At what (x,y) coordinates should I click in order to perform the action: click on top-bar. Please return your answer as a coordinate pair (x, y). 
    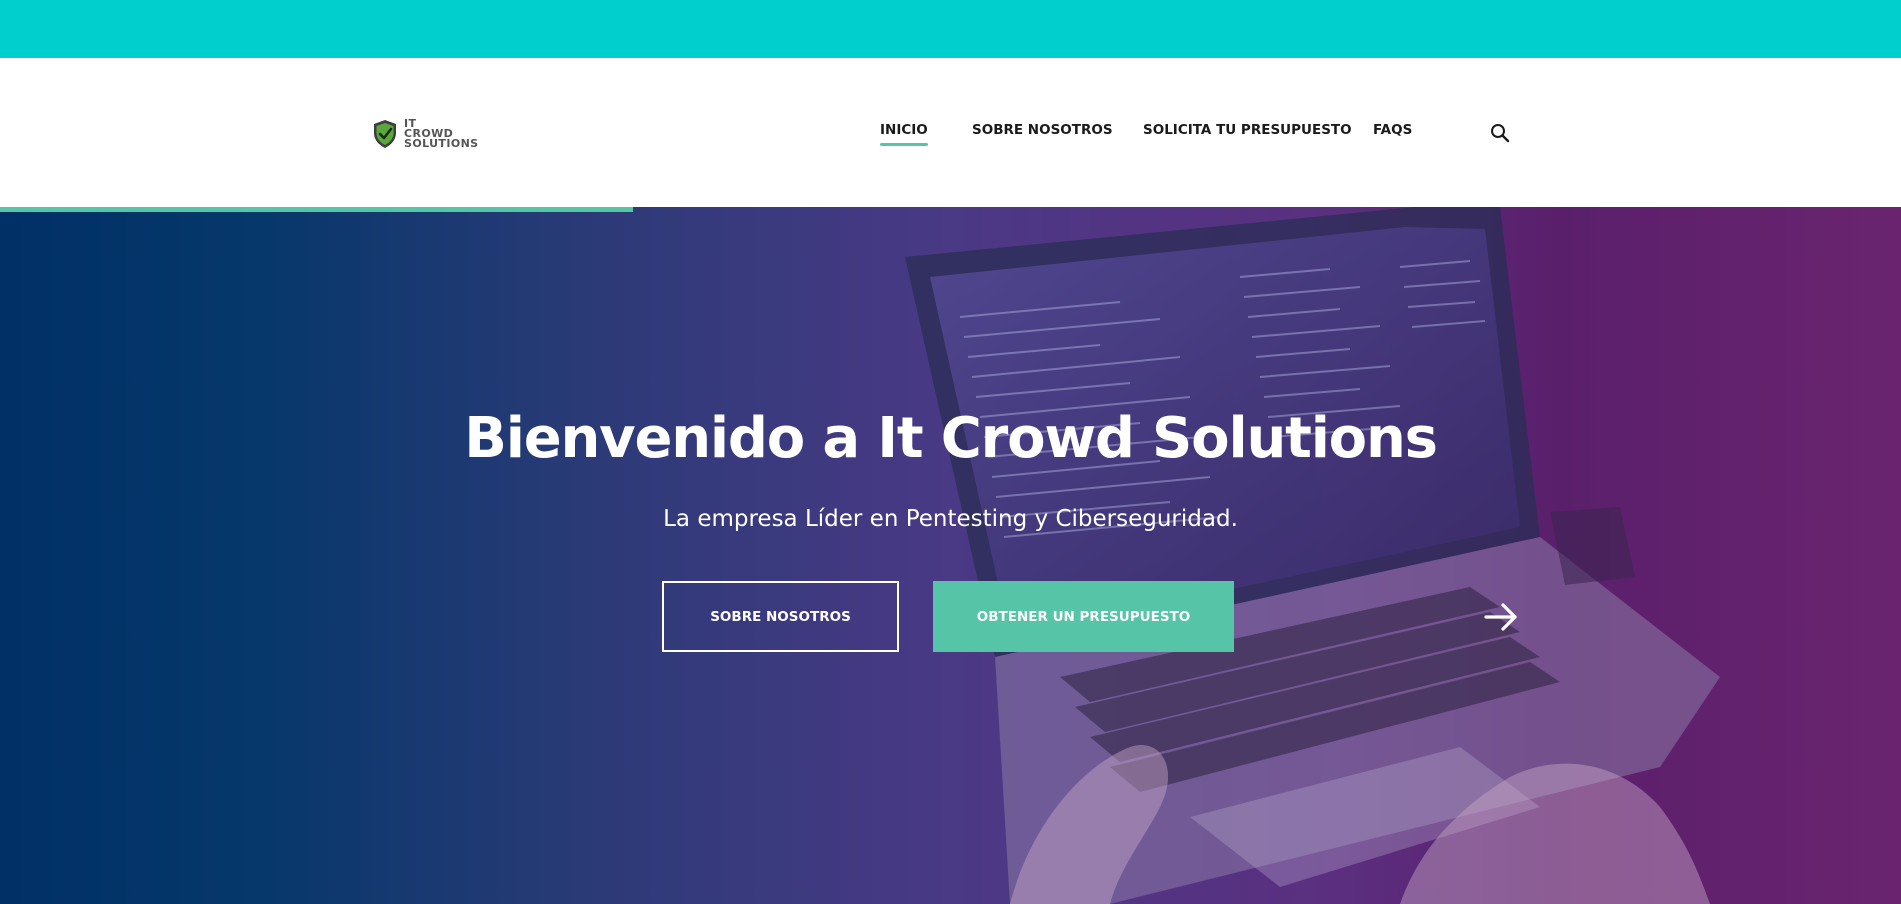
    Looking at the image, I should click on (950, 29).